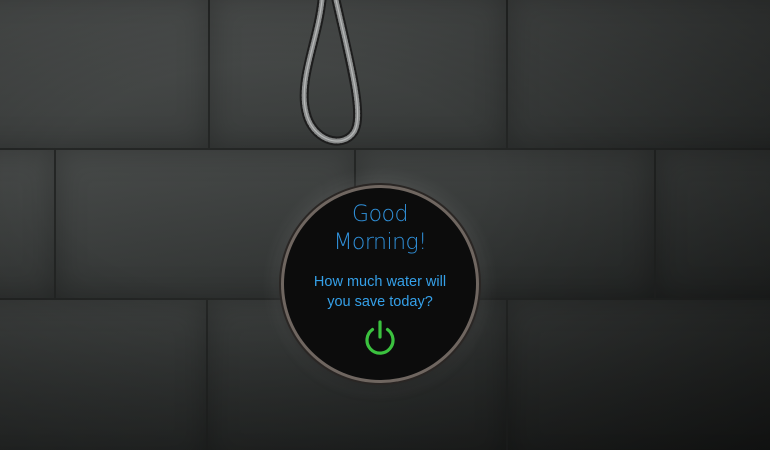 This screenshot has width=770, height=450. Describe the element at coordinates (380, 242) in the screenshot. I see `greeting-line-2: Morning!` at that location.